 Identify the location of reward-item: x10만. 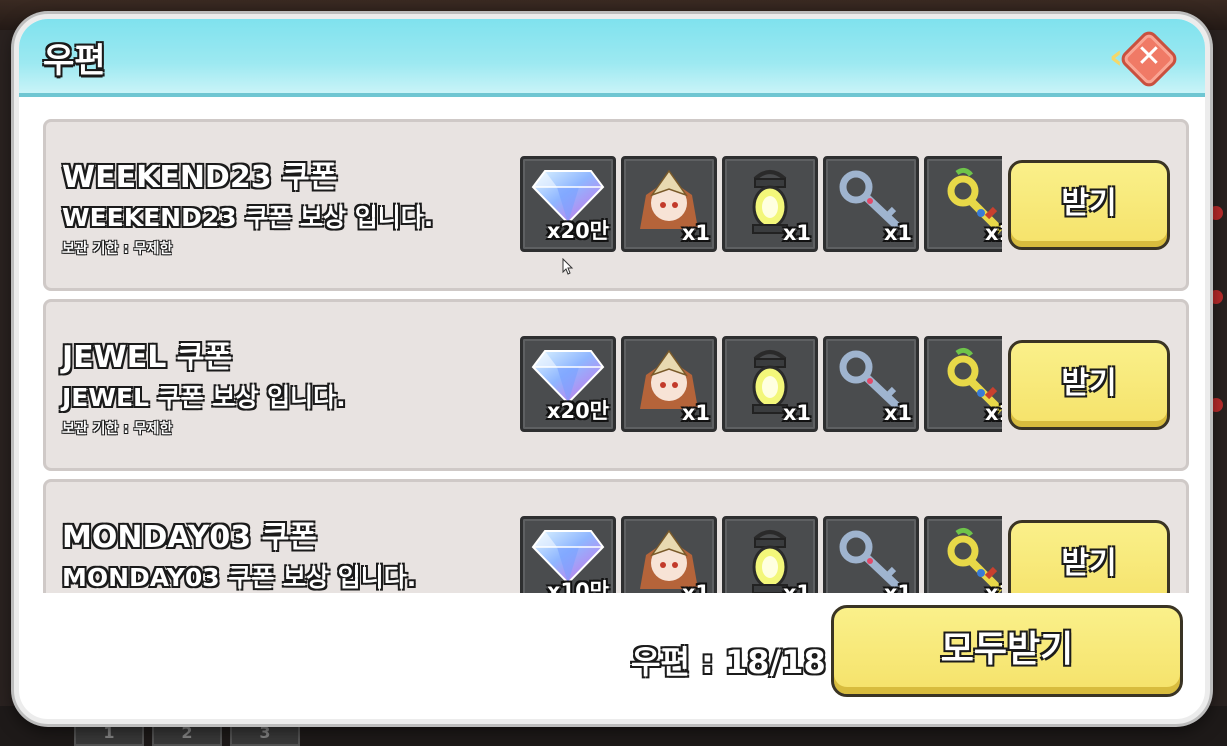
(568, 554).